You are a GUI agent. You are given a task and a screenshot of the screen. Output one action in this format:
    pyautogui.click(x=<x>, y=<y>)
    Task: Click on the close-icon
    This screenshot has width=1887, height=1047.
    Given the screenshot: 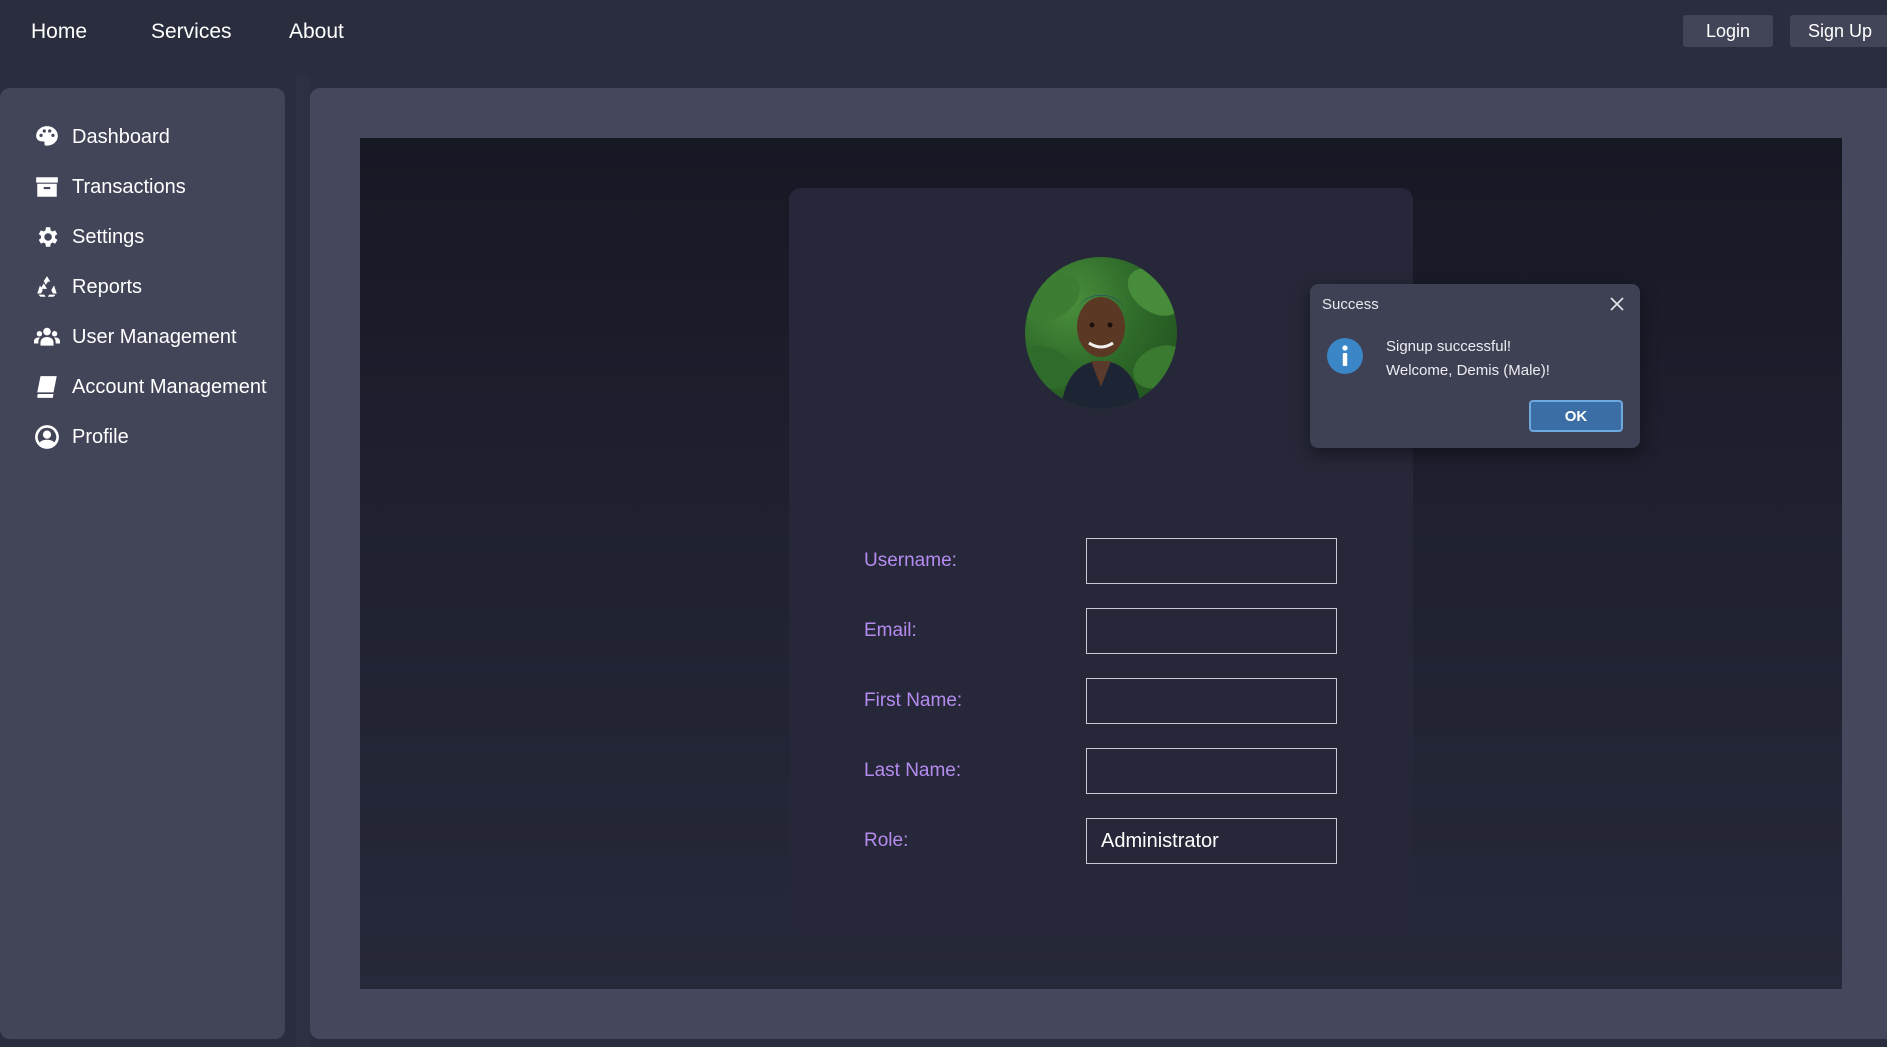 What is the action you would take?
    pyautogui.click(x=1617, y=304)
    